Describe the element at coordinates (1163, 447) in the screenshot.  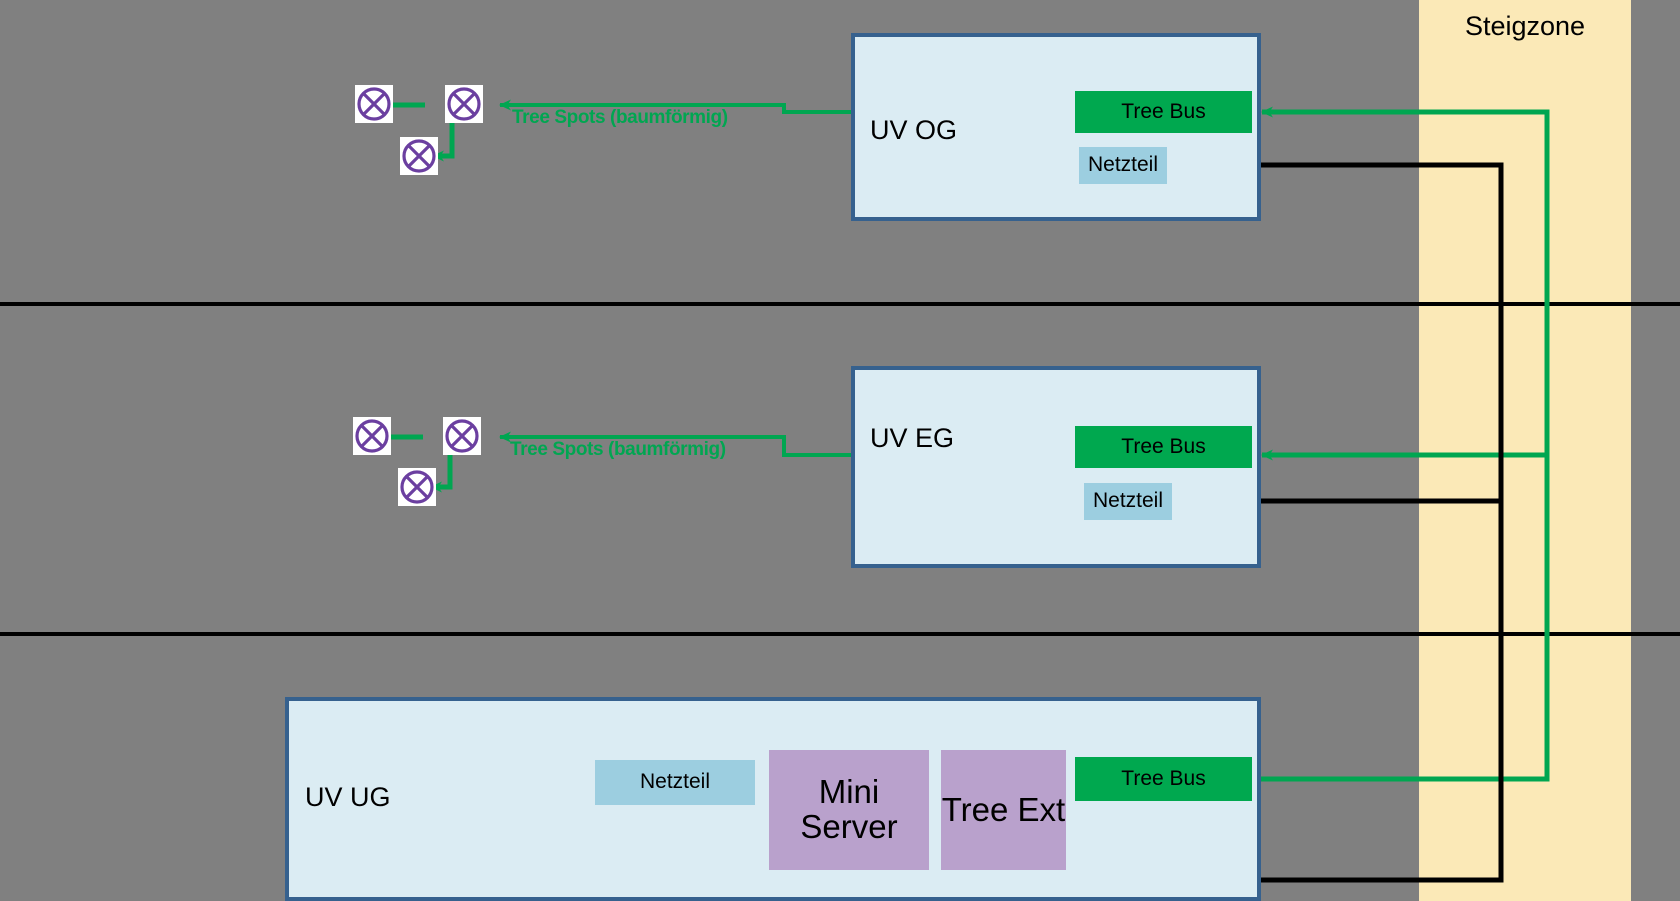
I see `tree-bus-eg: Tree Bus` at that location.